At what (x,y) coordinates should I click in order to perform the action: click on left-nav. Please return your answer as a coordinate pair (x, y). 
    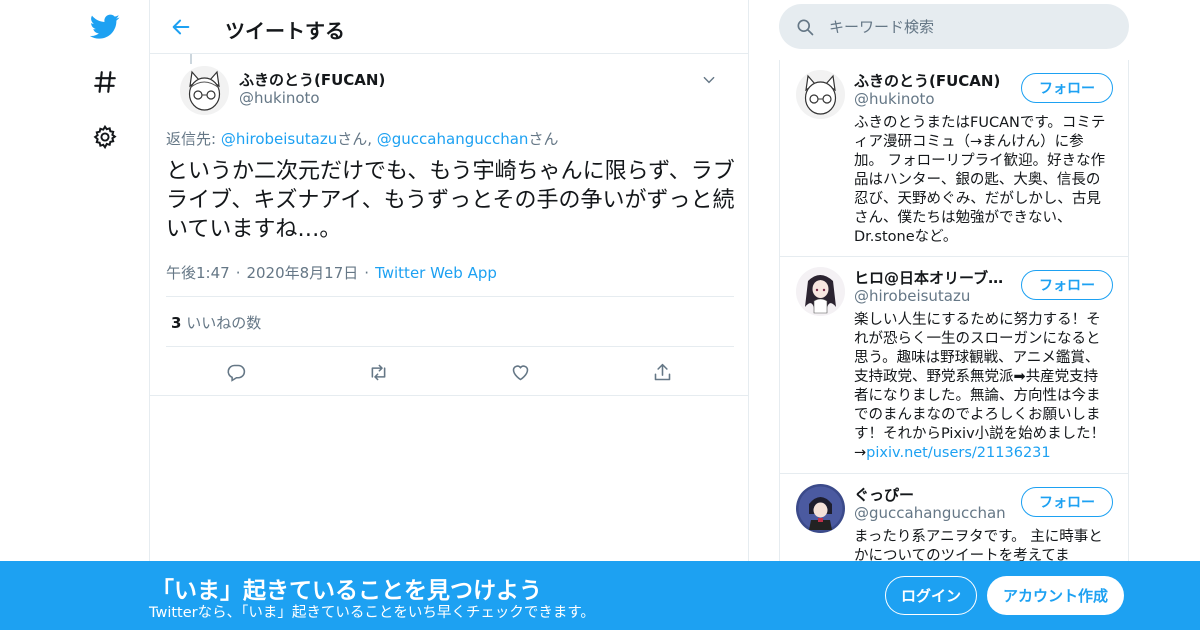
    Looking at the image, I should click on (75, 315).